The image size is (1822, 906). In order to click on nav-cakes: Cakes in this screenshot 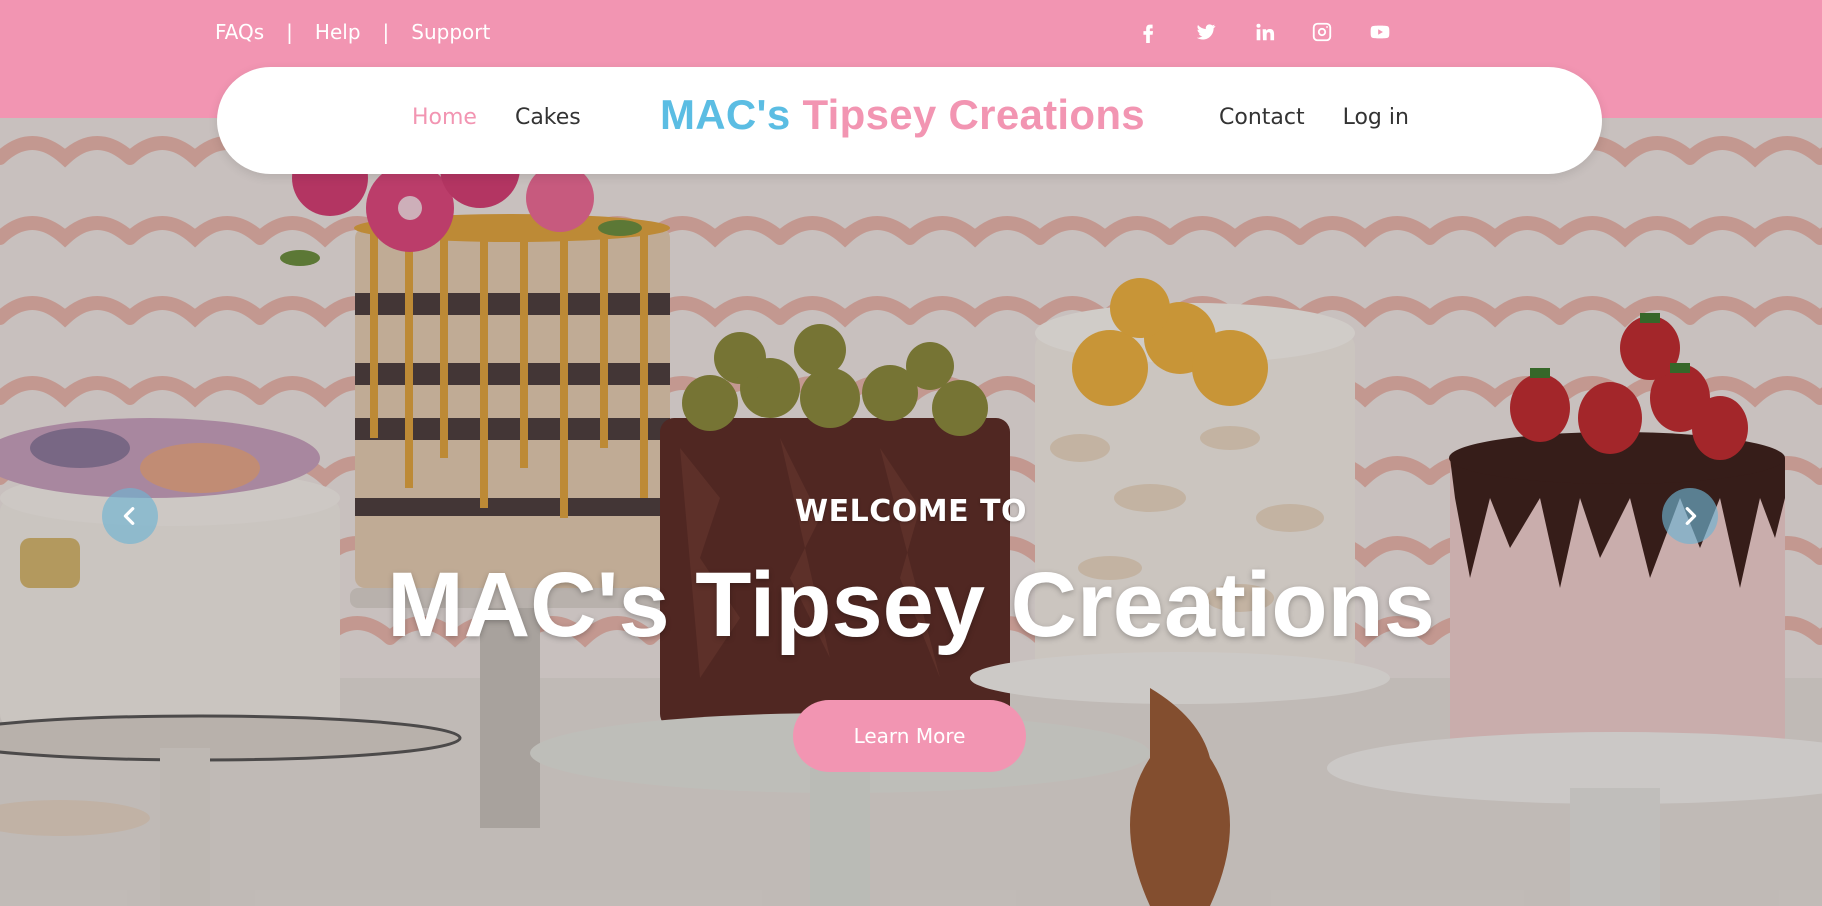, I will do `click(548, 117)`.